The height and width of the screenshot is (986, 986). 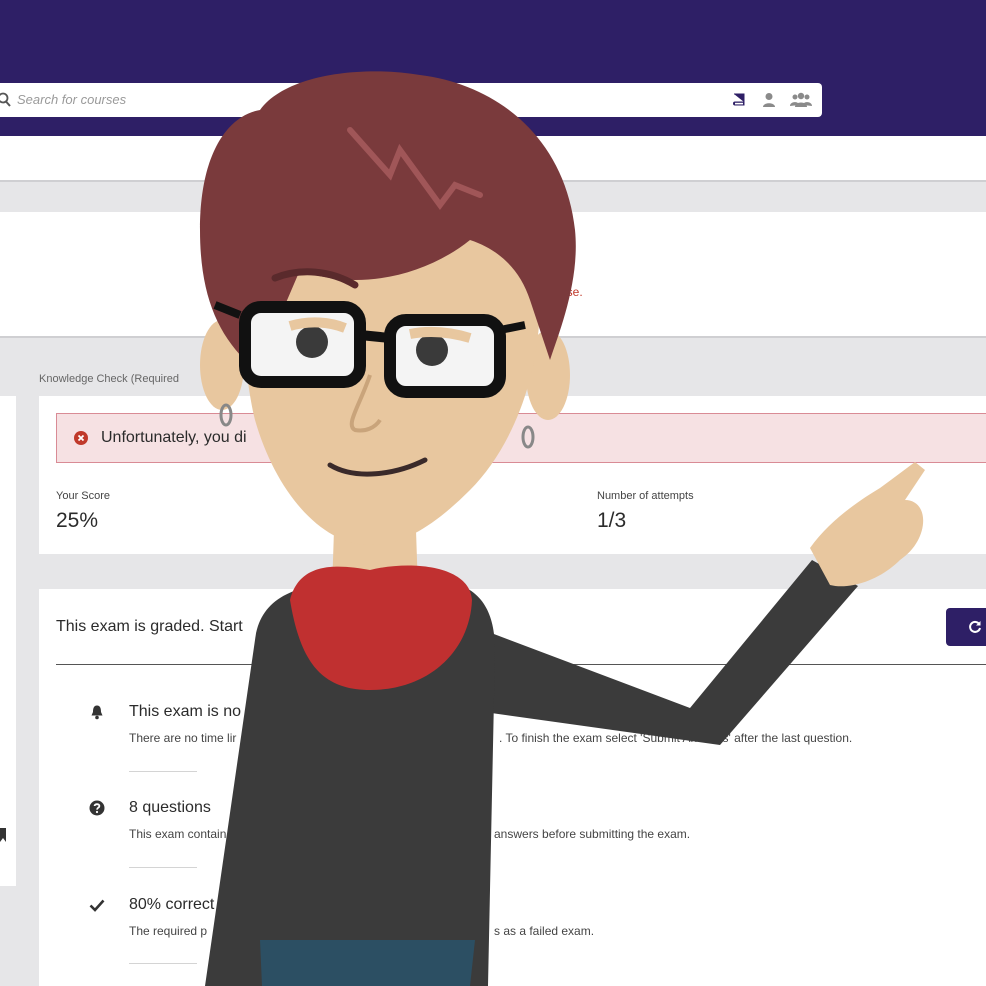 I want to click on banner-message: urse., so click(x=569, y=292).